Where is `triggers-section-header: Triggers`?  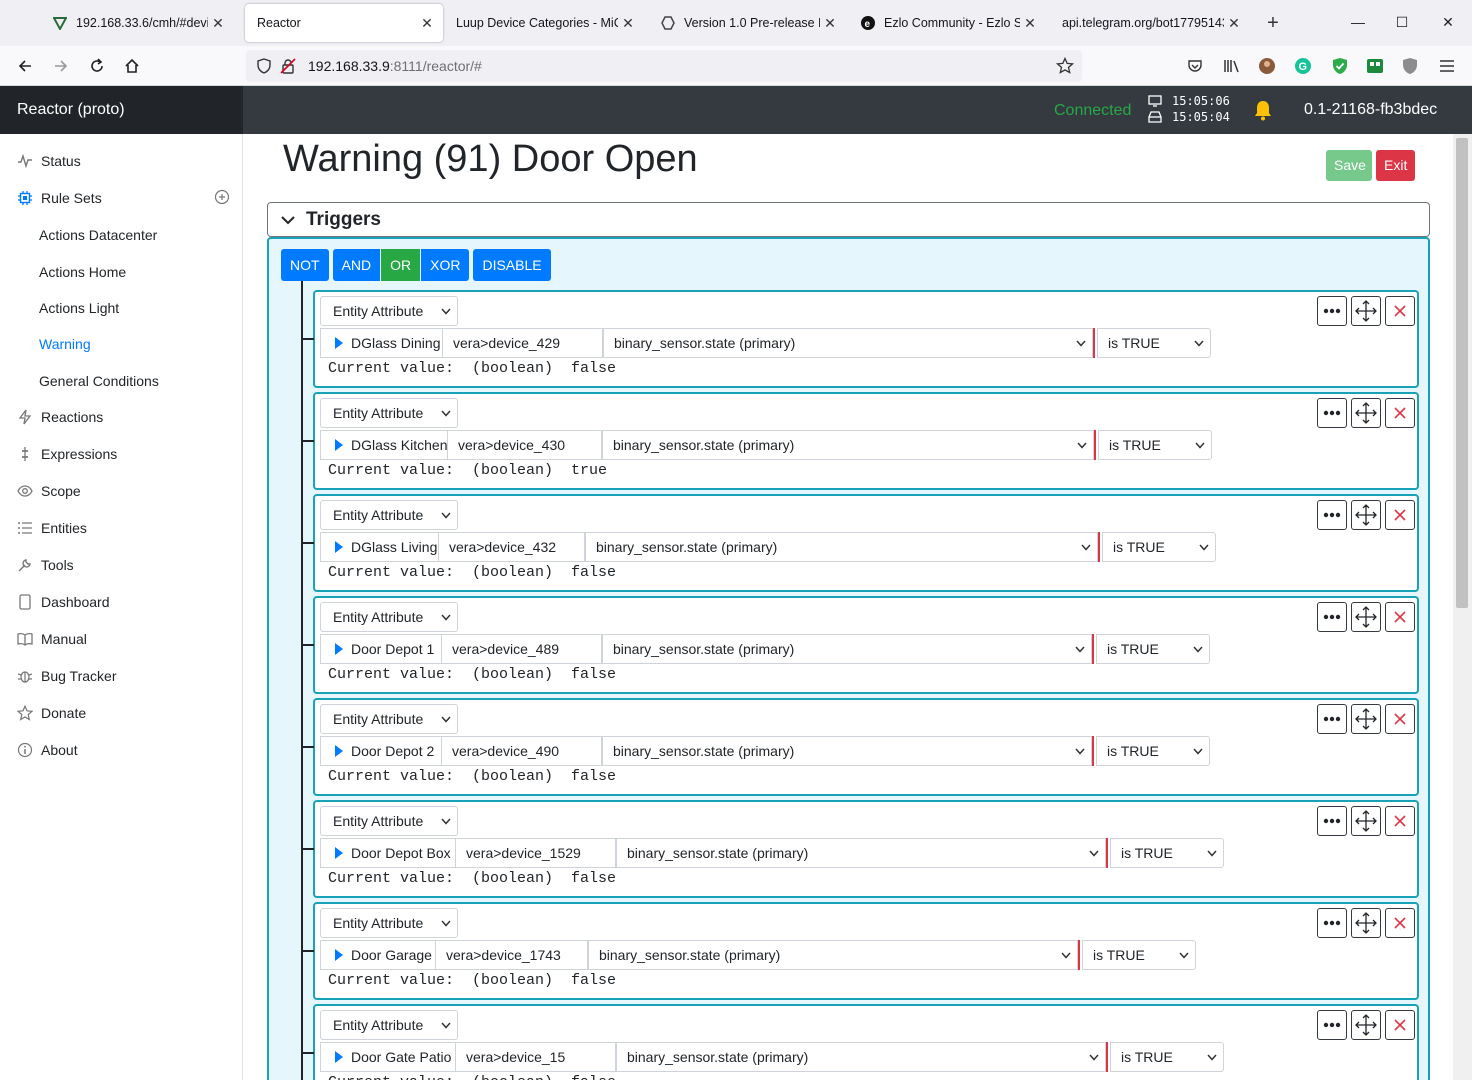
triggers-section-header: Triggers is located at coordinates (848, 219).